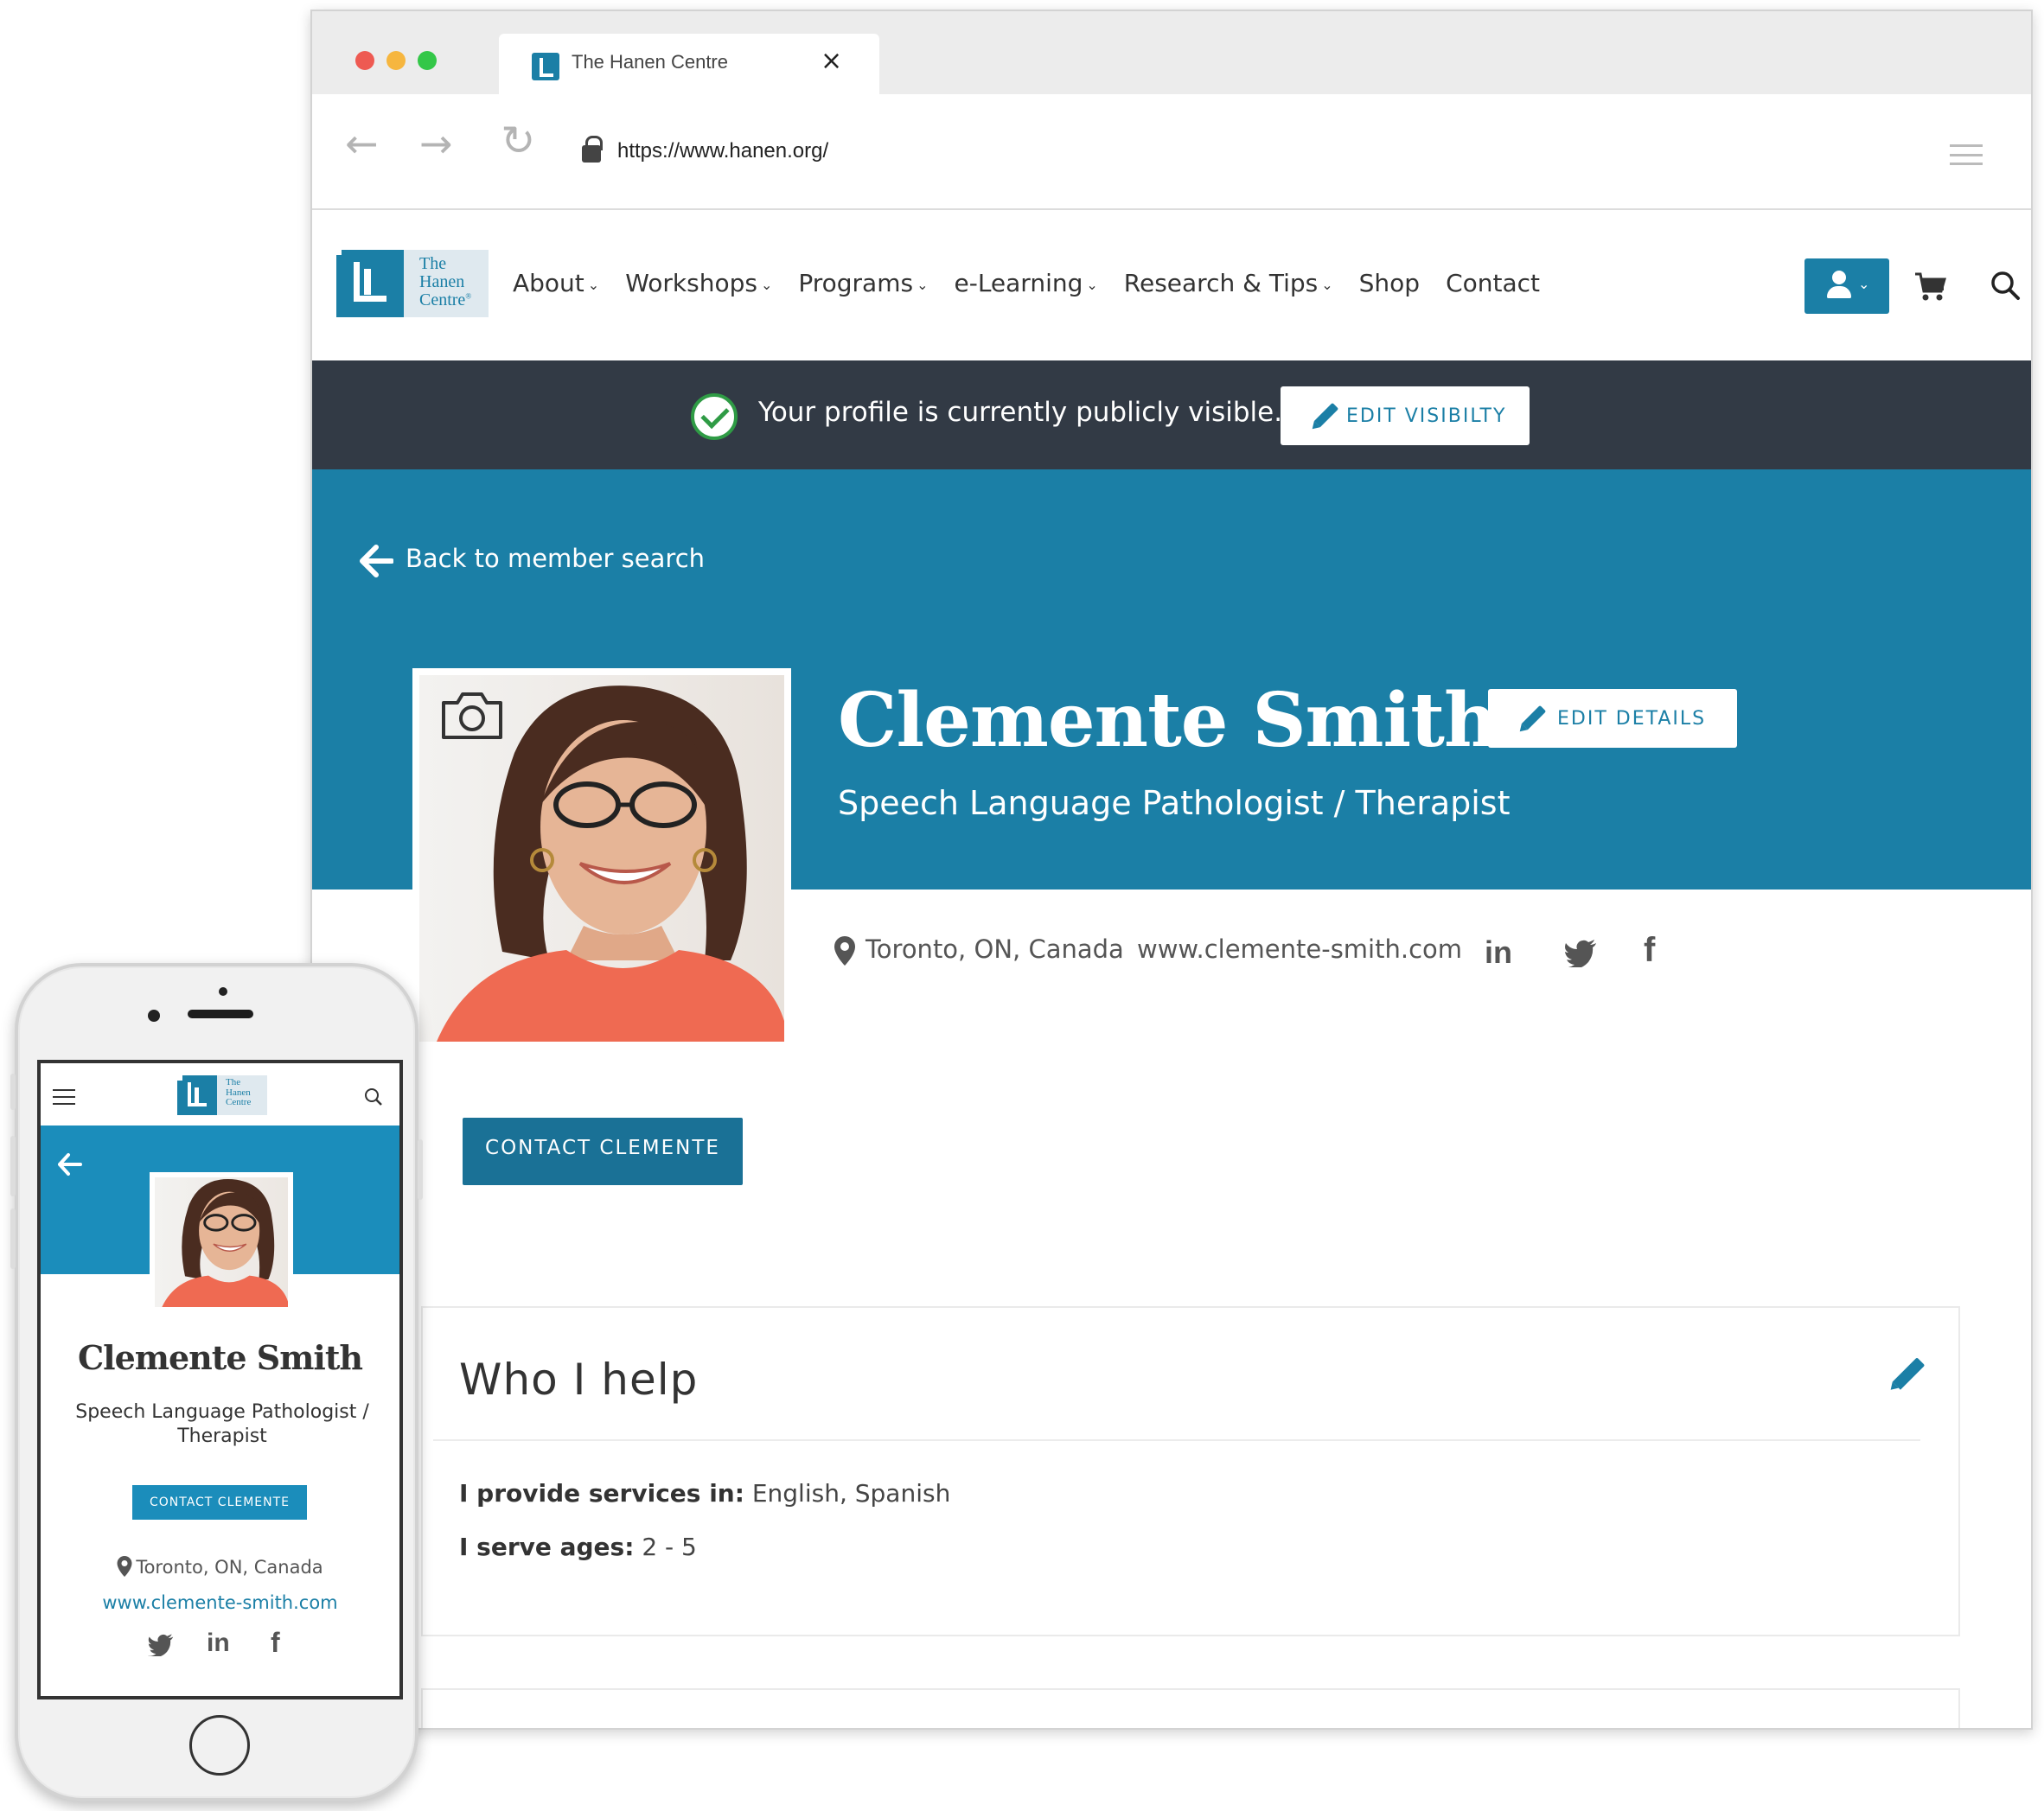  I want to click on mobile-website-link: www.clemente-smith.com, so click(220, 1602).